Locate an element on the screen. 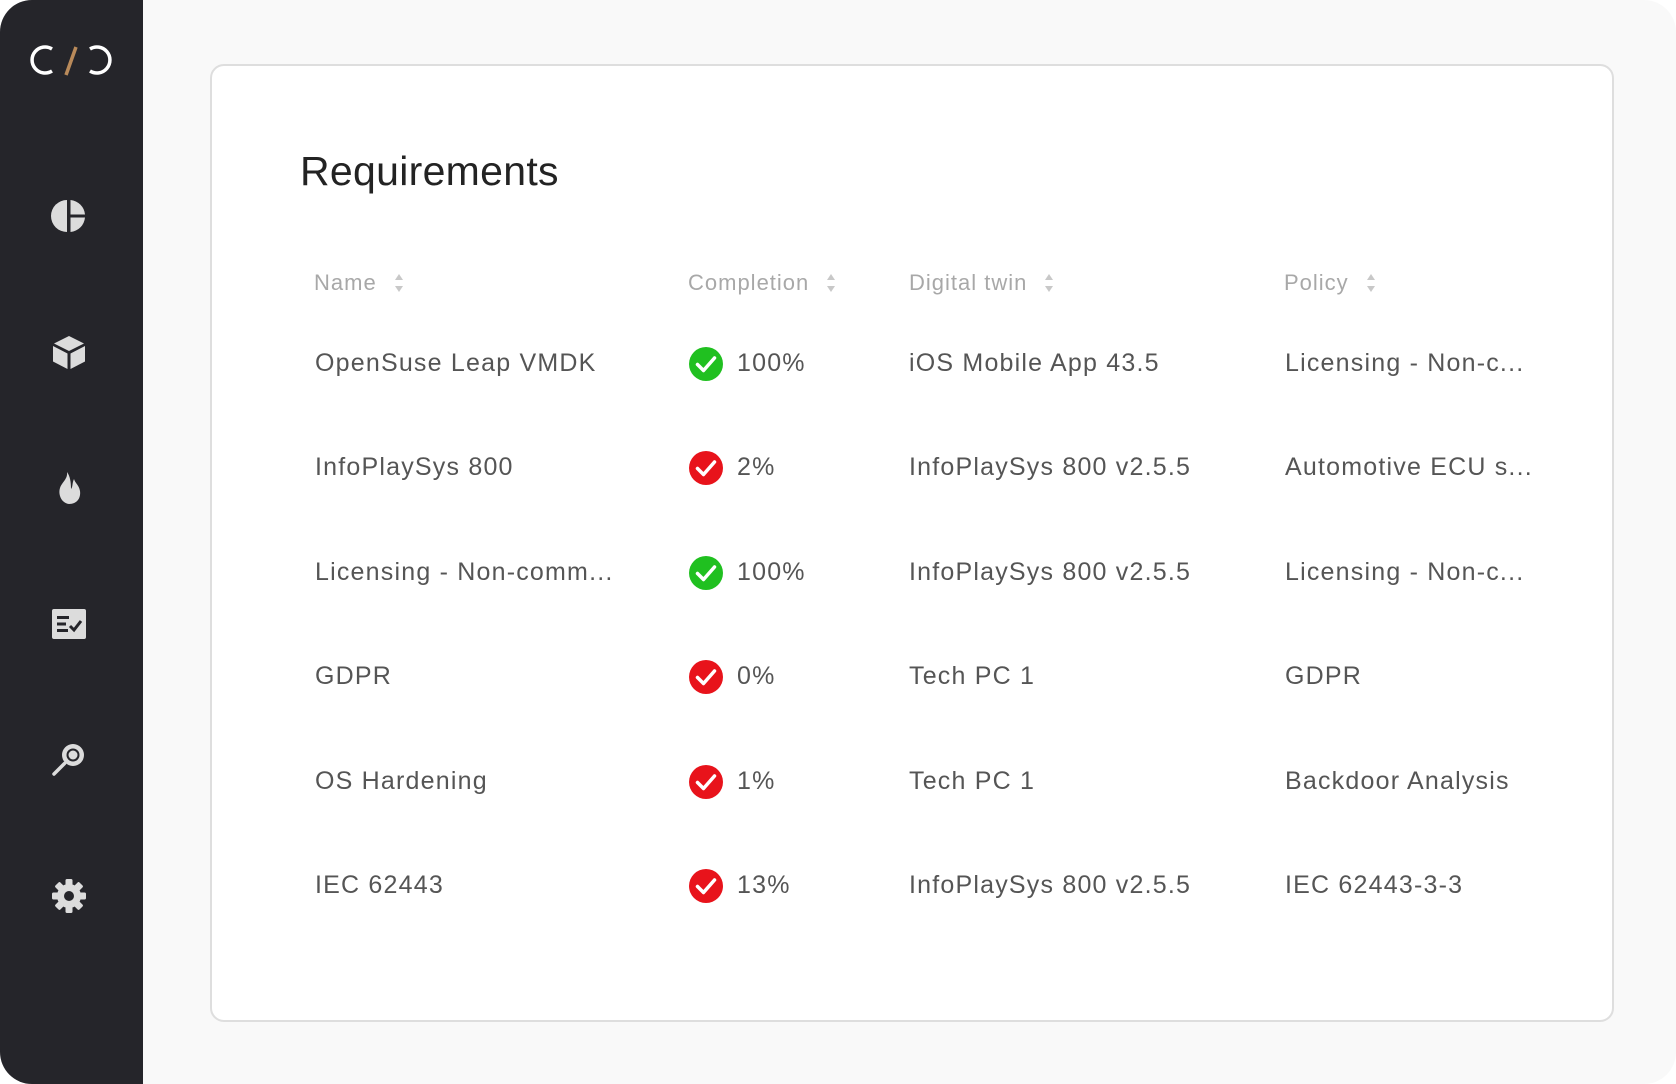 The height and width of the screenshot is (1084, 1676). nav-dashboard is located at coordinates (69, 216).